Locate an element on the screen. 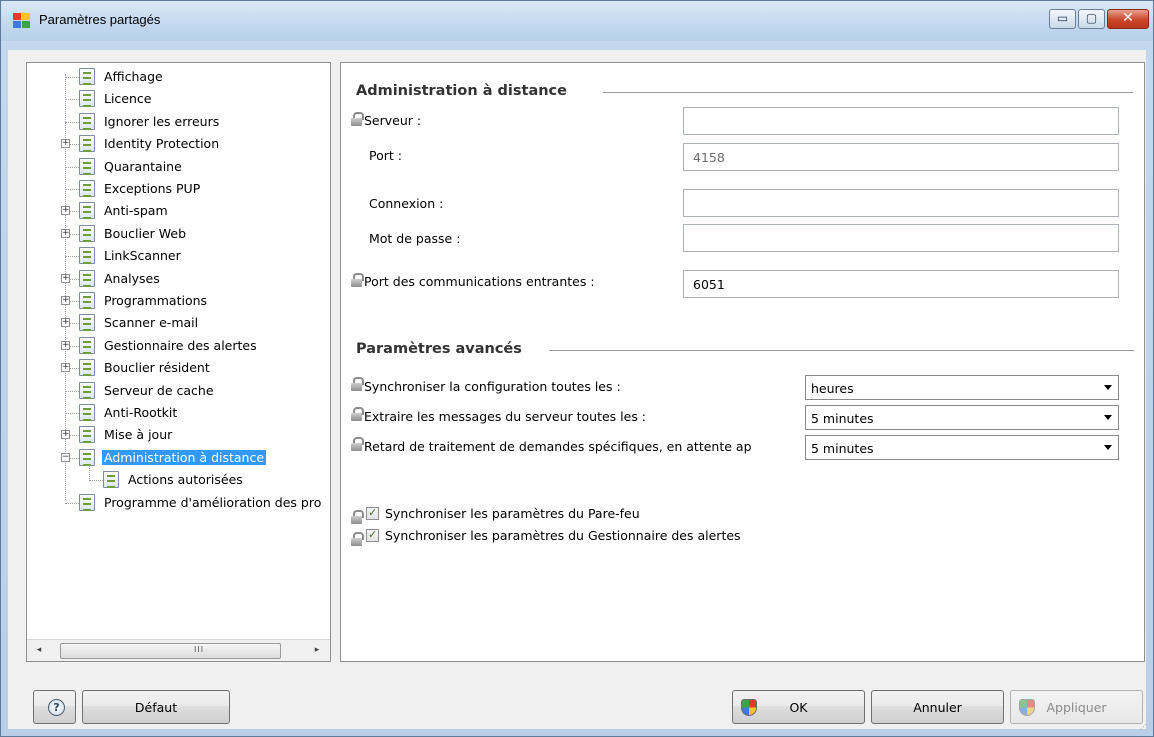  tree-item-label: Bouclier résident is located at coordinates (157, 368).